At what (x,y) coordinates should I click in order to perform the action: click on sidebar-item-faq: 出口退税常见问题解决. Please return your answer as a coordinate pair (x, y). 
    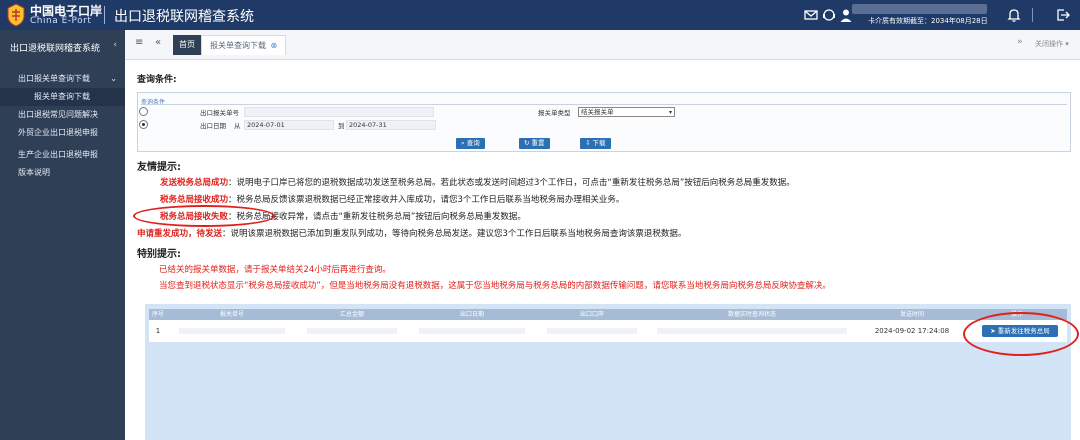
    Looking at the image, I should click on (62, 115).